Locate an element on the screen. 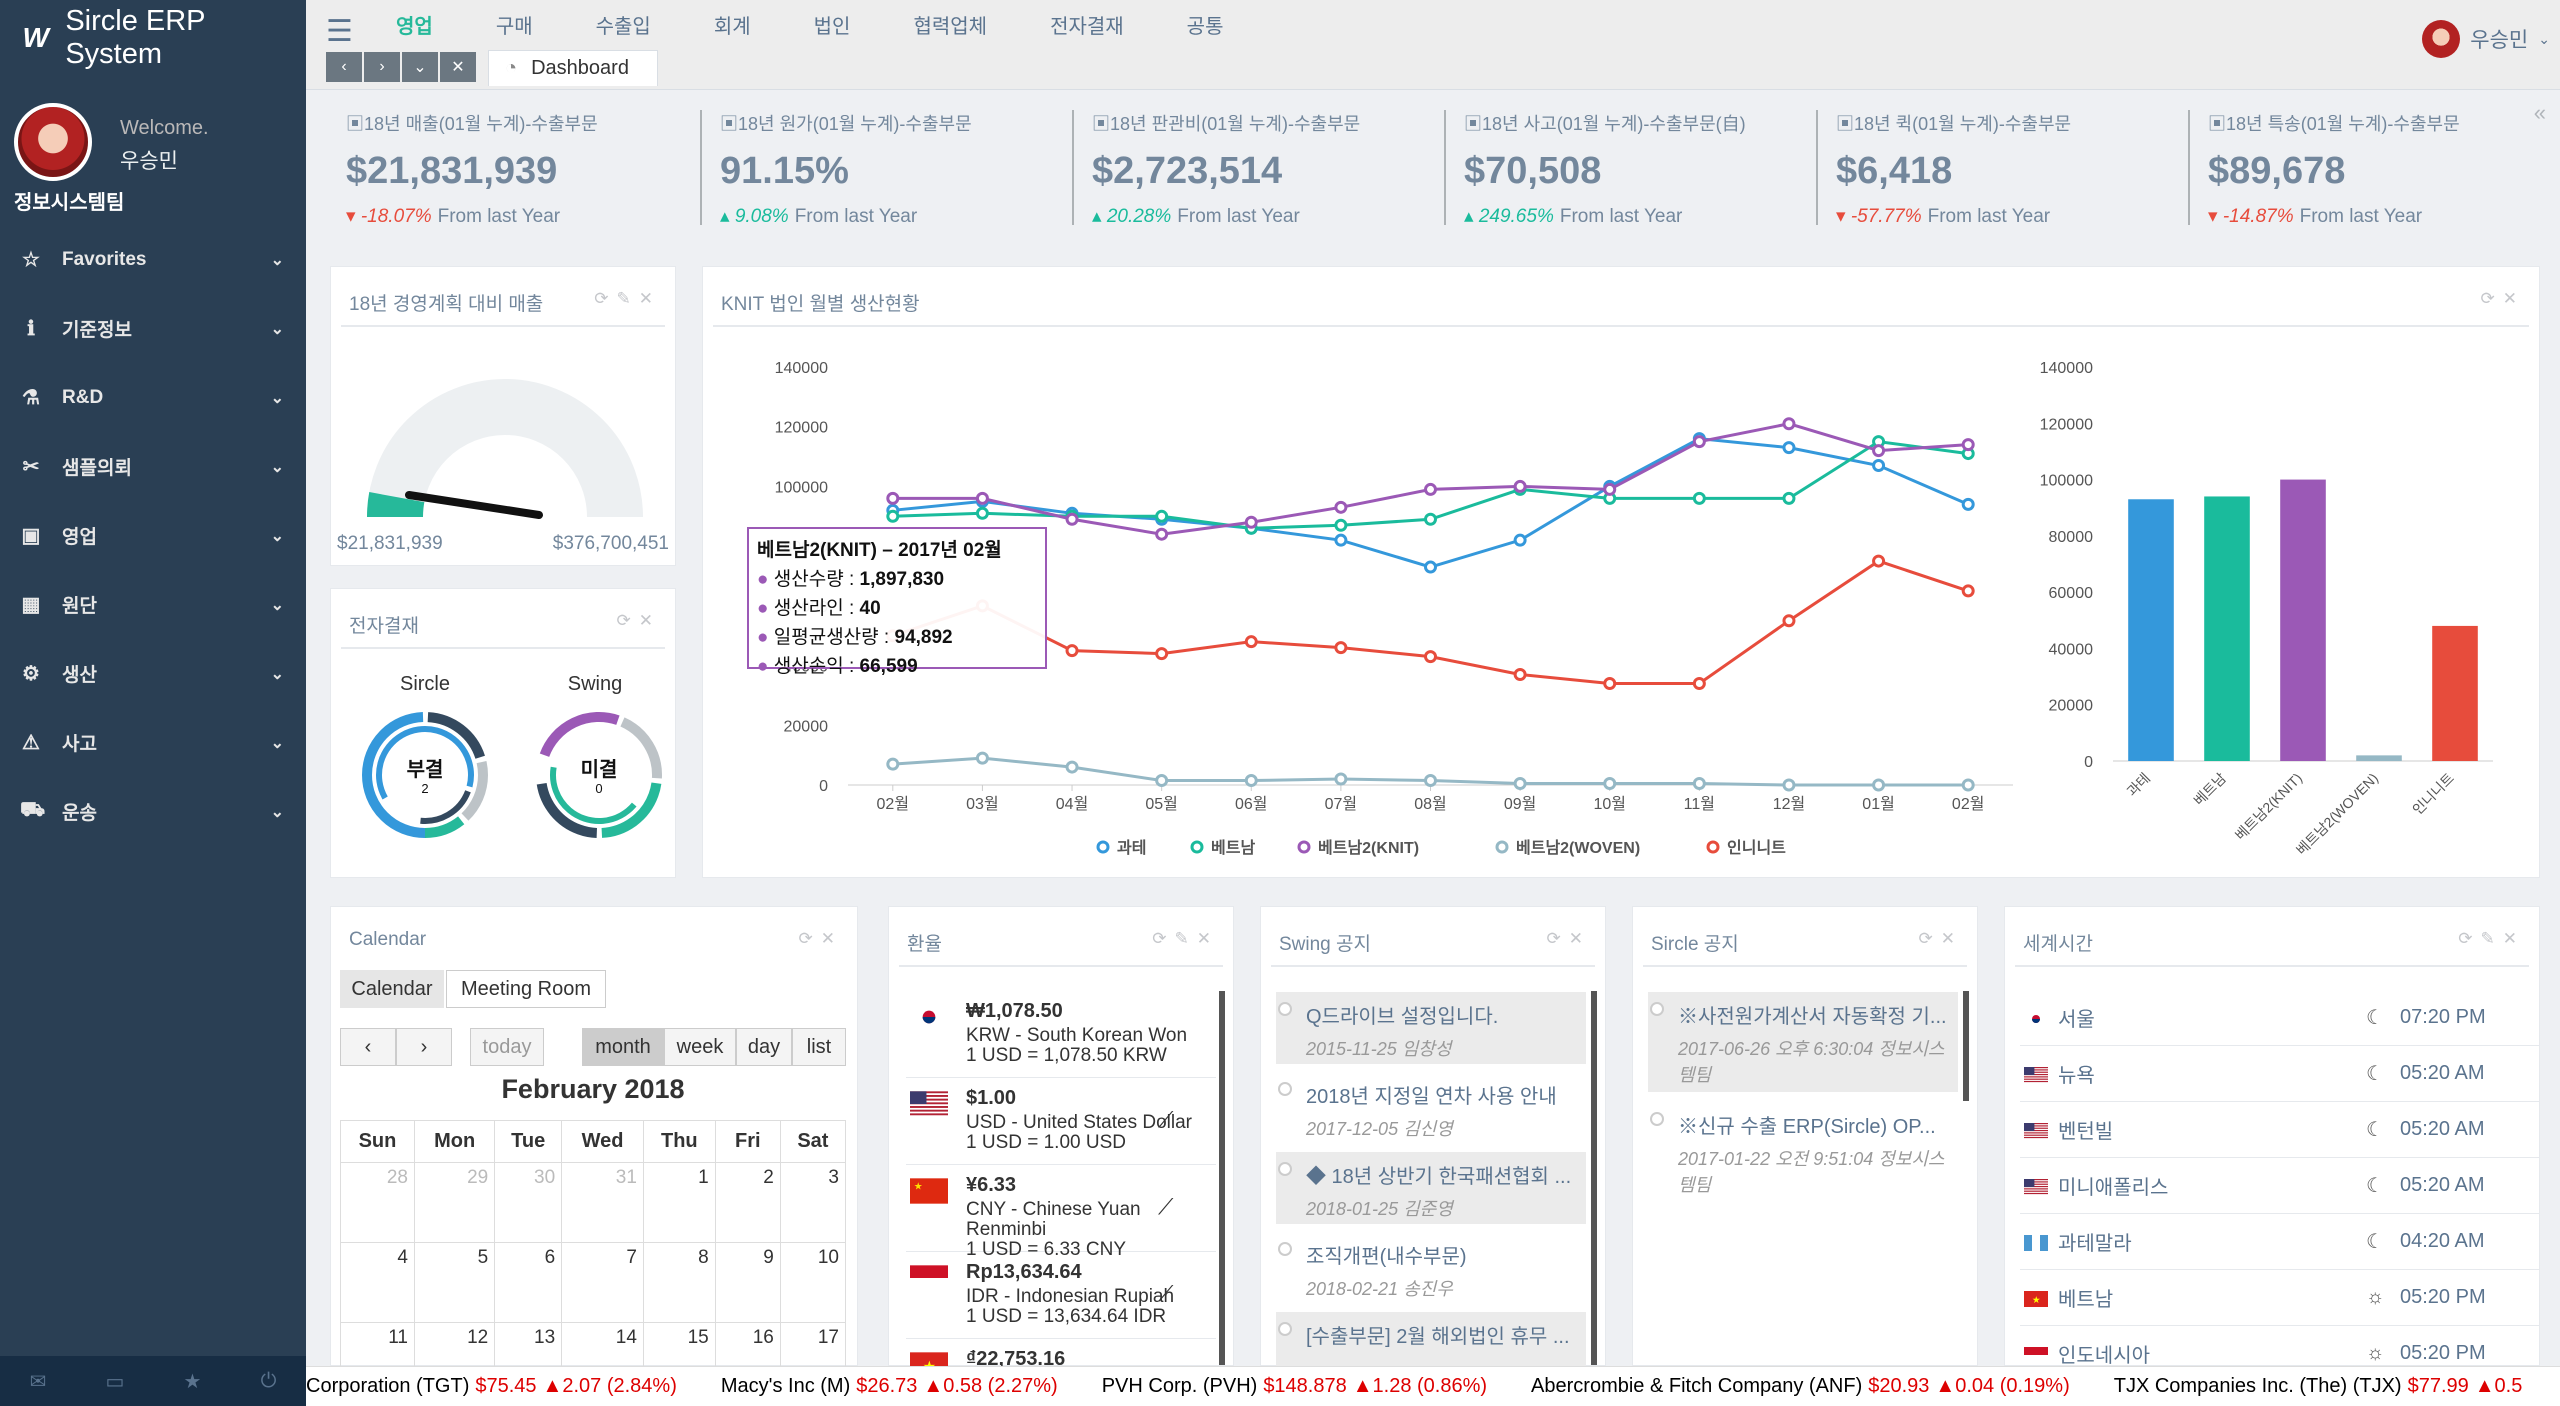 This screenshot has width=2560, height=1406. user-menu: 우승민 ⌄ is located at coordinates (2486, 39).